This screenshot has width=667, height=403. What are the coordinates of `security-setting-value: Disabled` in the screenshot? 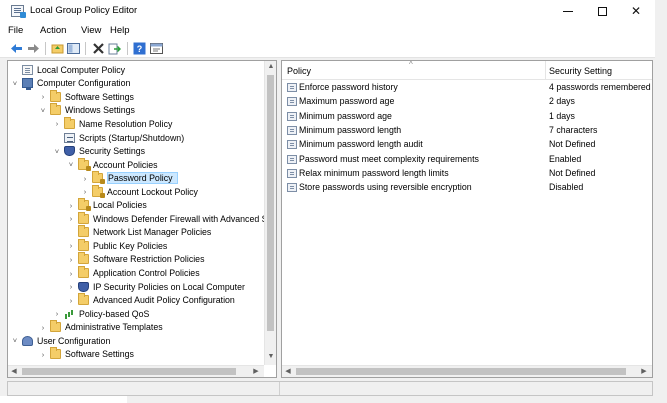 It's located at (566, 187).